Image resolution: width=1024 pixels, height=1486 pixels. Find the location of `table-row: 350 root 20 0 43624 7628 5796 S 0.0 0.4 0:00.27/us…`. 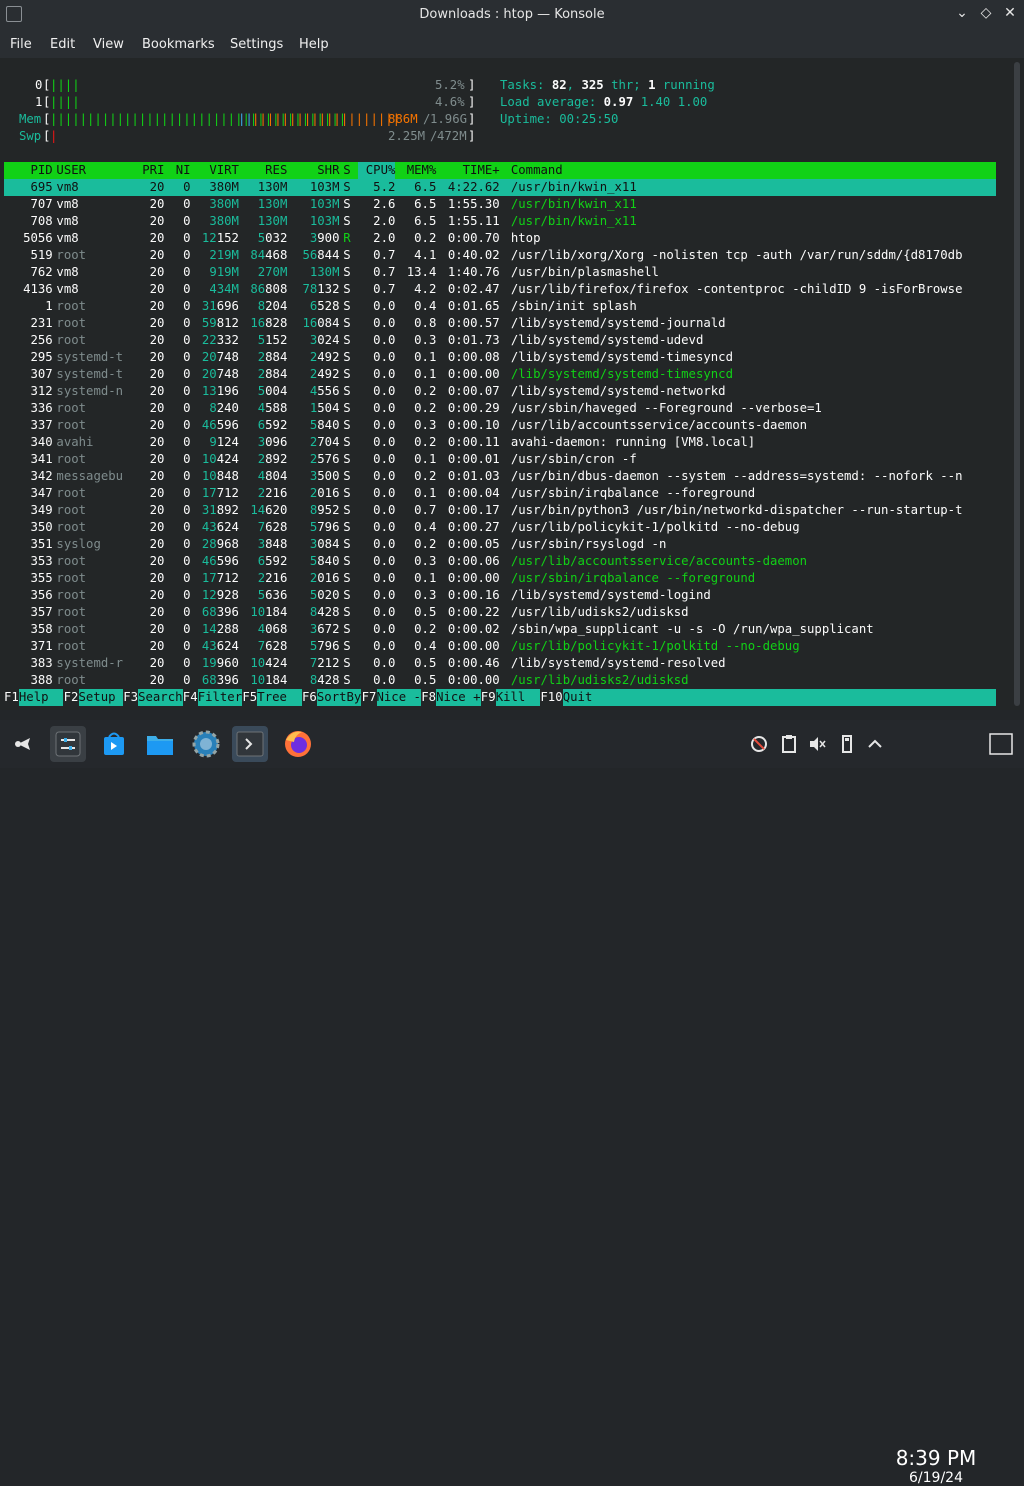

table-row: 350 root 20 0 43624 7628 5796 S 0.0 0.4 0:00.27/us… is located at coordinates (500, 527).